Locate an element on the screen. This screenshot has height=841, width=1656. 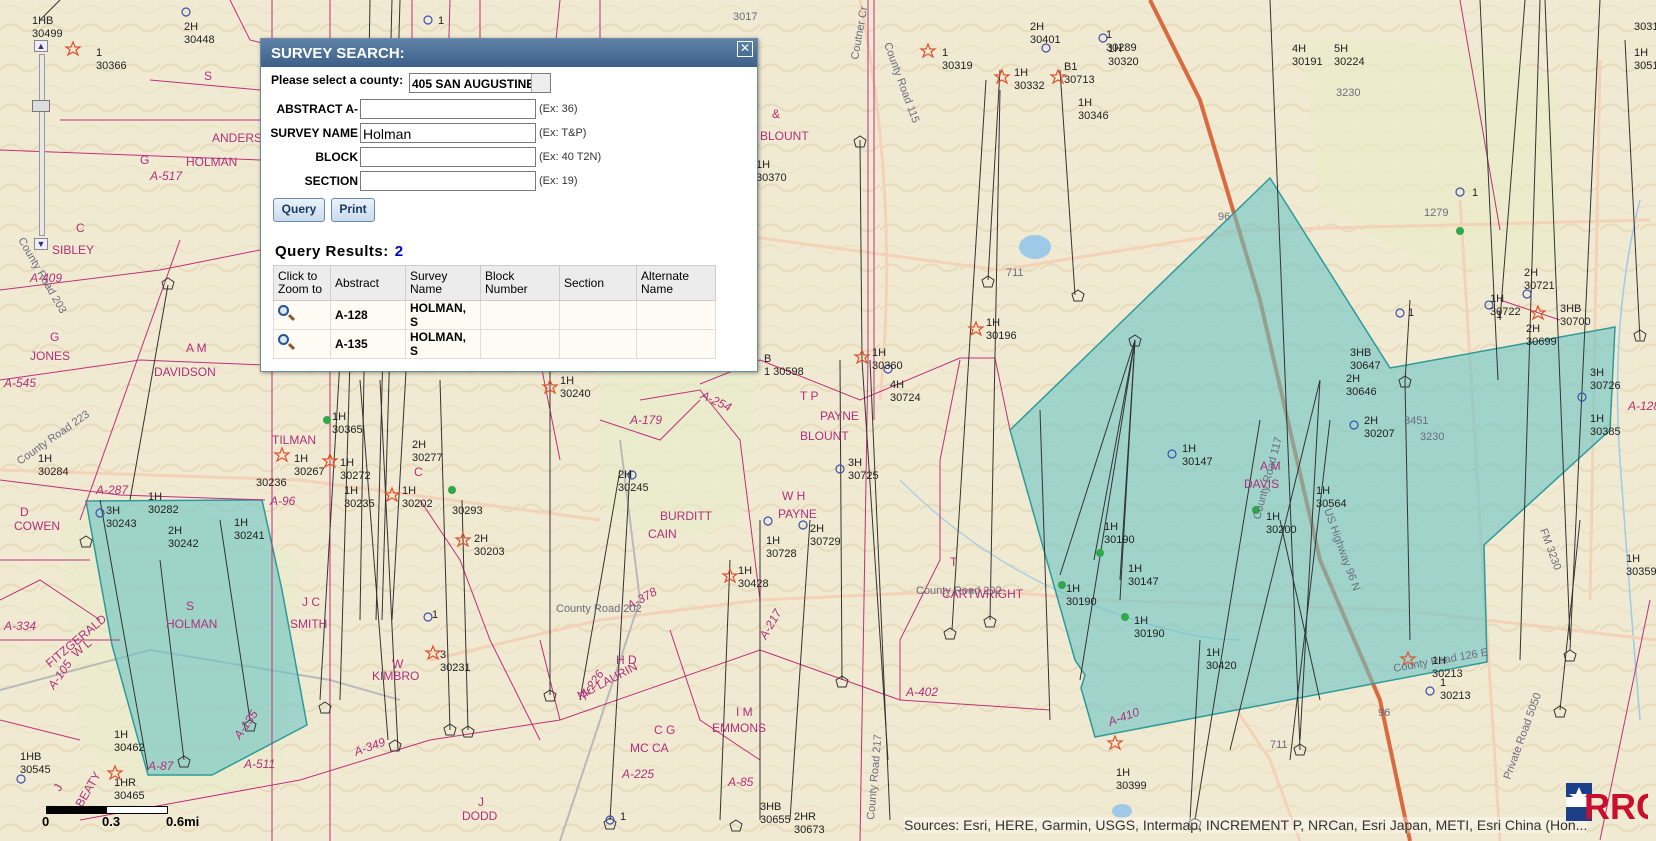
zoom-thumb is located at coordinates (41, 106).